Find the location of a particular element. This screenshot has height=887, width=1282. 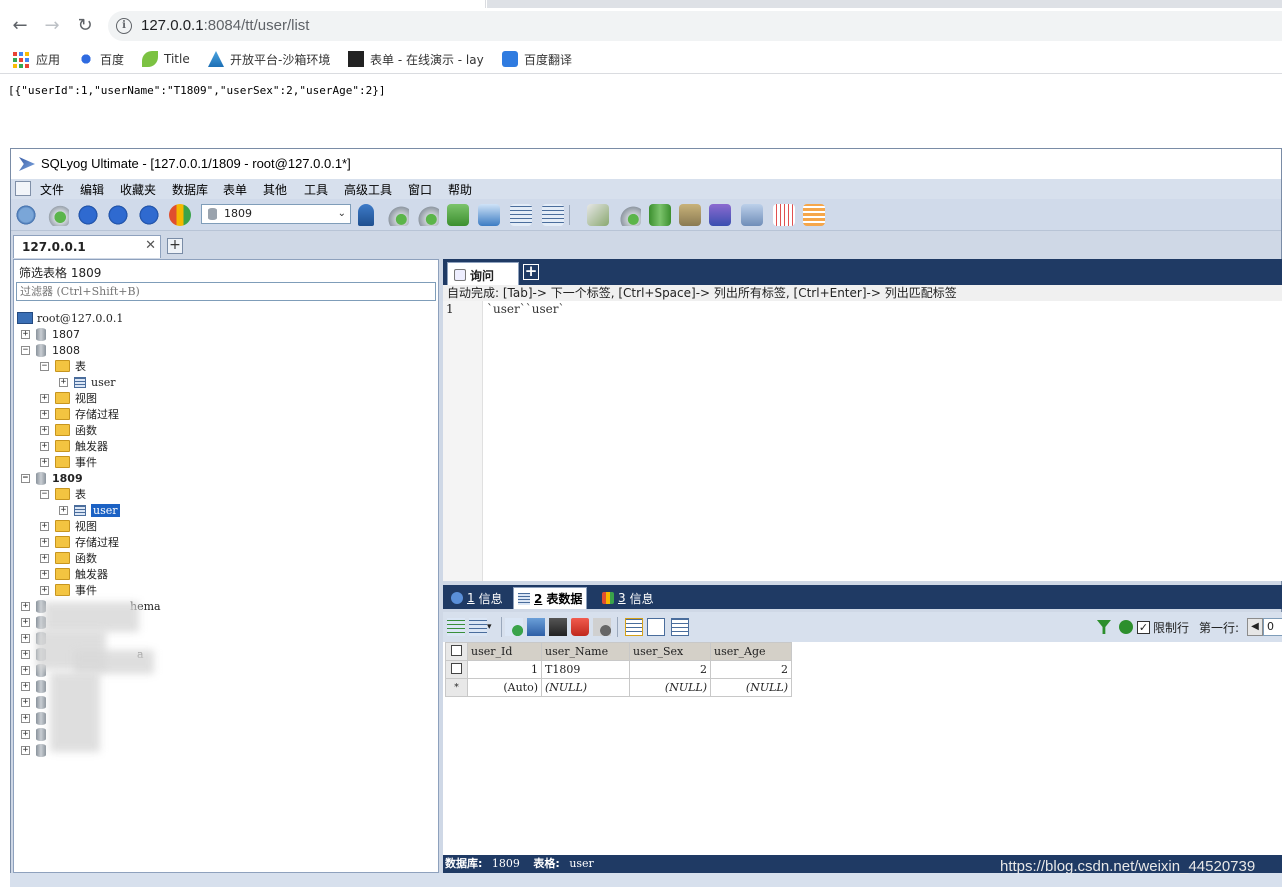

column-header-user-age: user_Age is located at coordinates (751, 651).